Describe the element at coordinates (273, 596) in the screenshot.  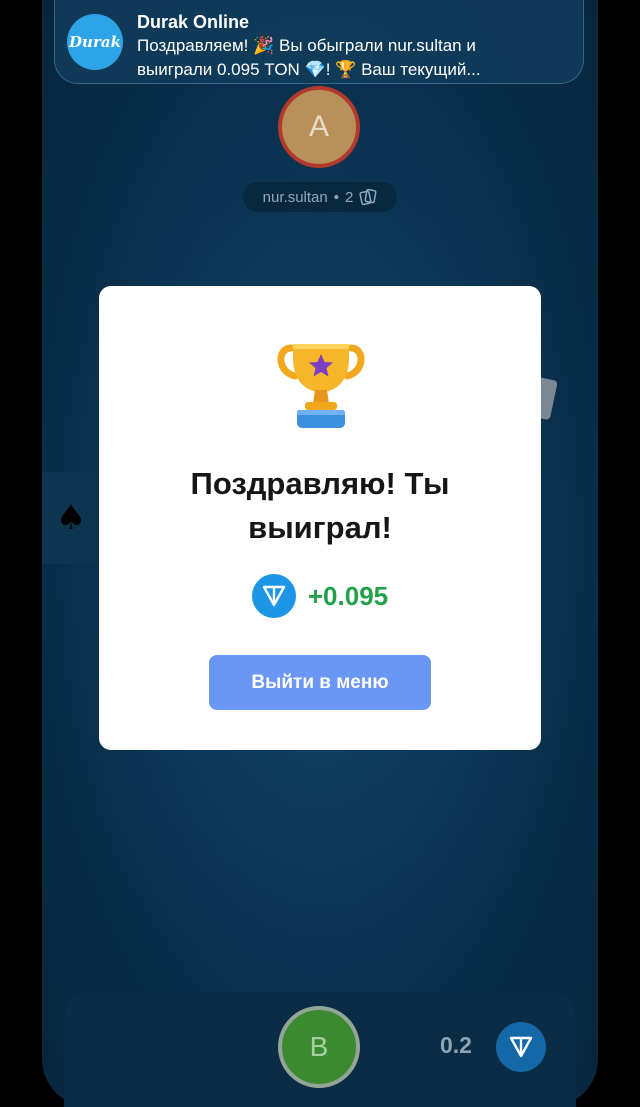
I see `ton-coin-icon` at that location.